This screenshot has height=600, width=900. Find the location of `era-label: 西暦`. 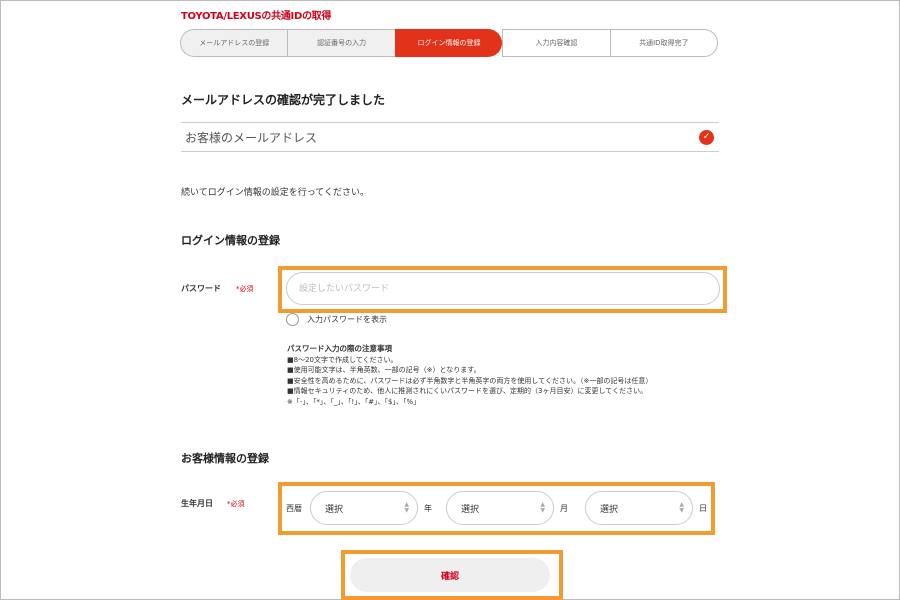

era-label: 西暦 is located at coordinates (294, 508).